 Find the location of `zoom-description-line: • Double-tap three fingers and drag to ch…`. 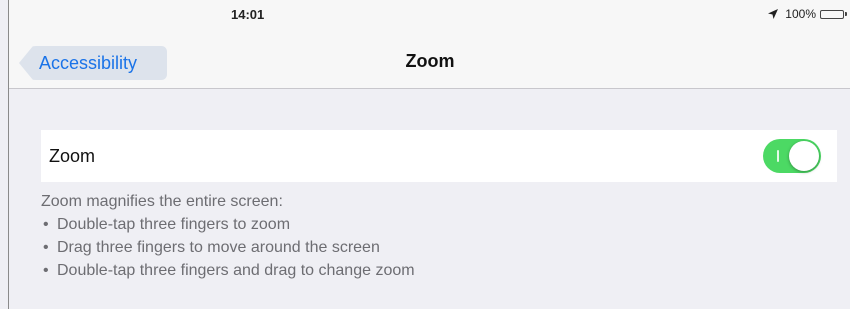

zoom-description-line: • Double-tap three fingers and drag to ch… is located at coordinates (437, 270).